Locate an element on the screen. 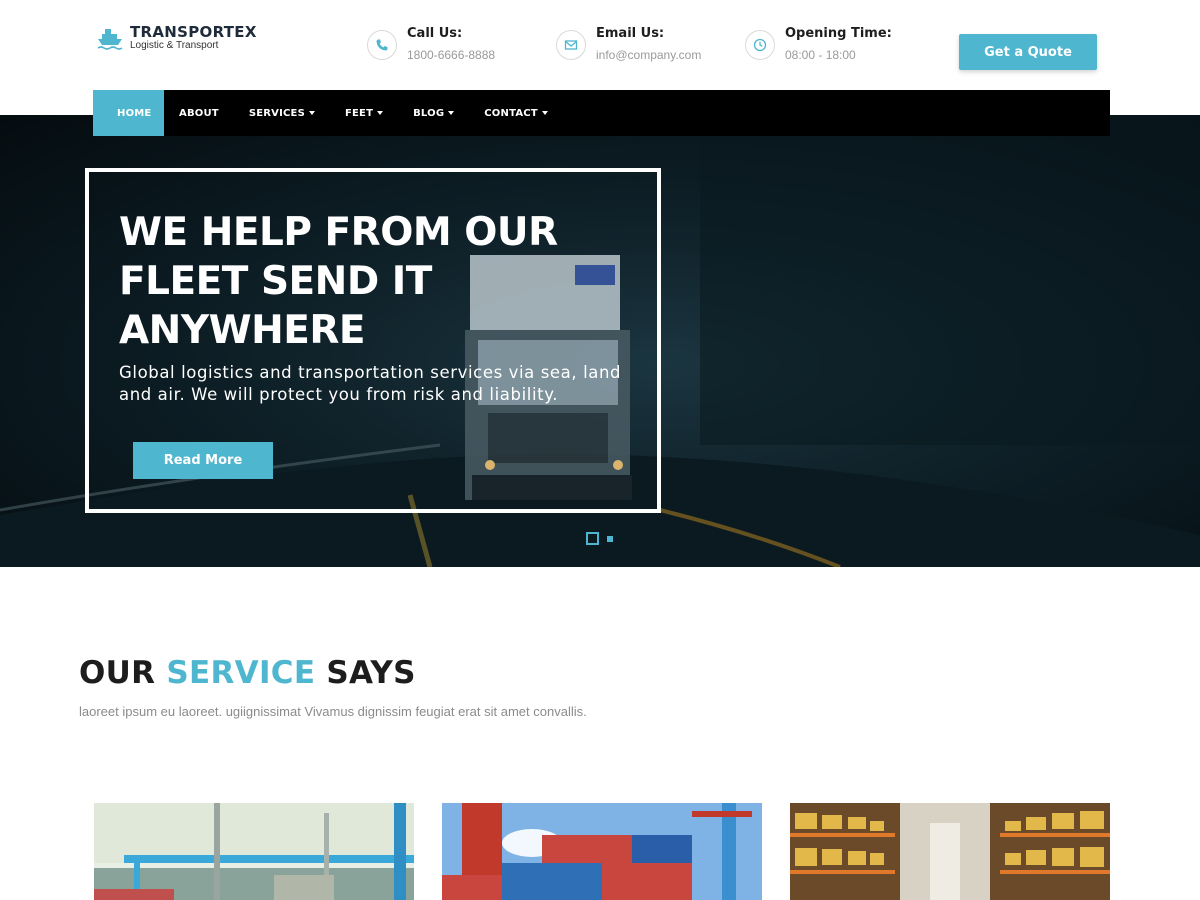 The height and width of the screenshot is (900, 1200). envelope-icon is located at coordinates (571, 45).